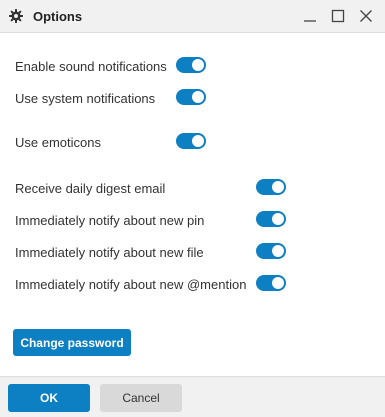 This screenshot has width=385, height=417. Describe the element at coordinates (271, 251) in the screenshot. I see `notify-file-toggle` at that location.